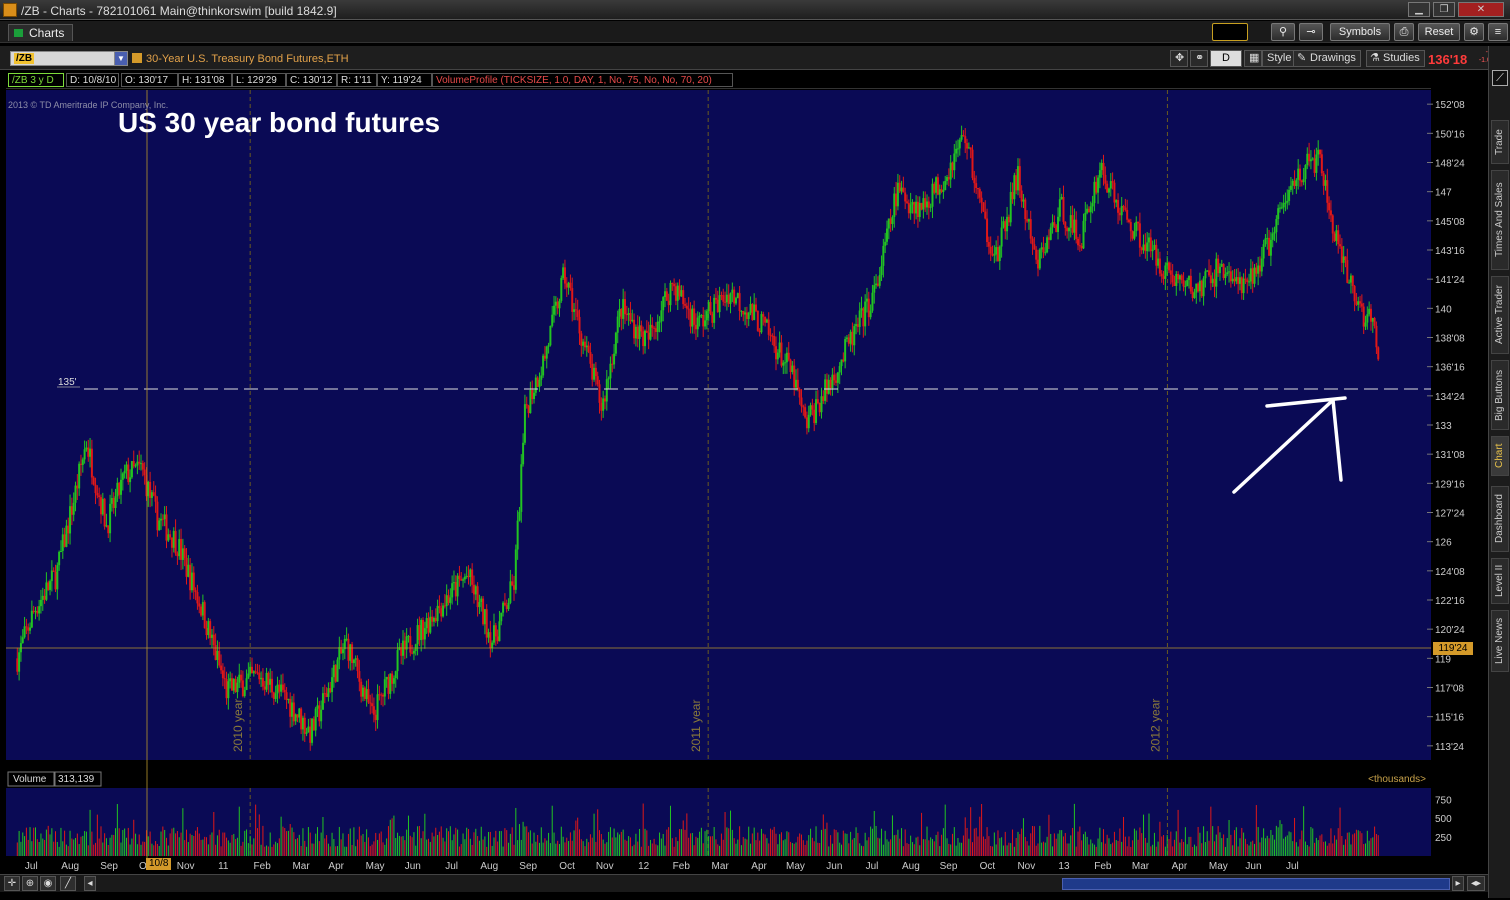 Image resolution: width=1510 pixels, height=900 pixels. Describe the element at coordinates (1500, 315) in the screenshot. I see `sidebar-tab-active-trader: Active Trader` at that location.